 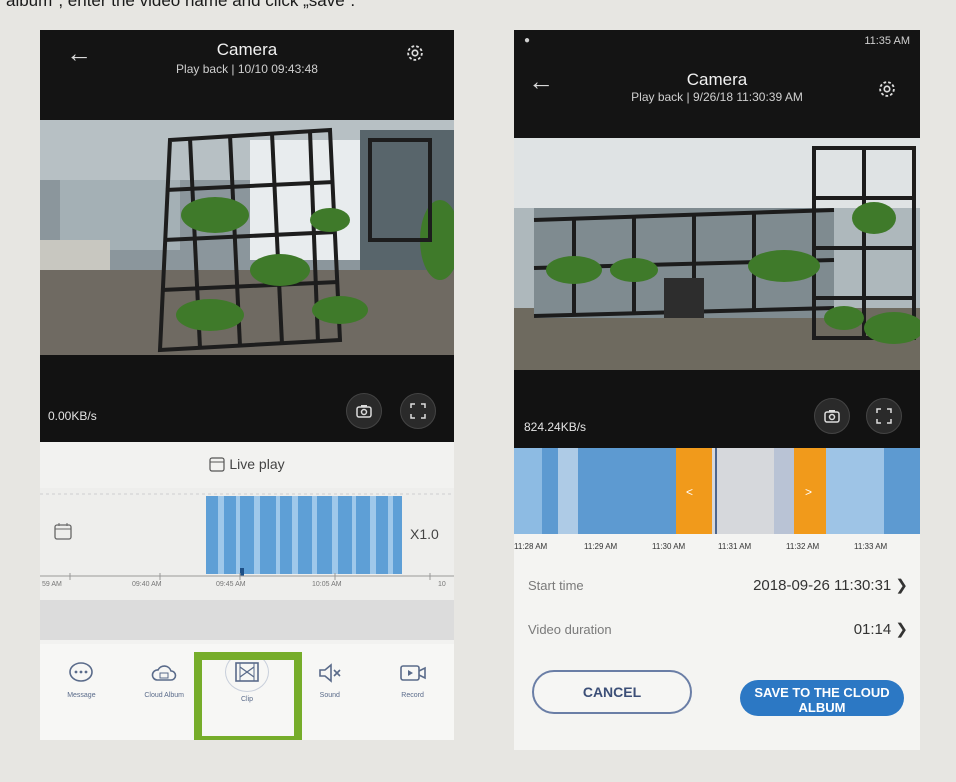 What do you see at coordinates (247, 398) in the screenshot?
I see `left-video-controls: 0.00KB/s` at bounding box center [247, 398].